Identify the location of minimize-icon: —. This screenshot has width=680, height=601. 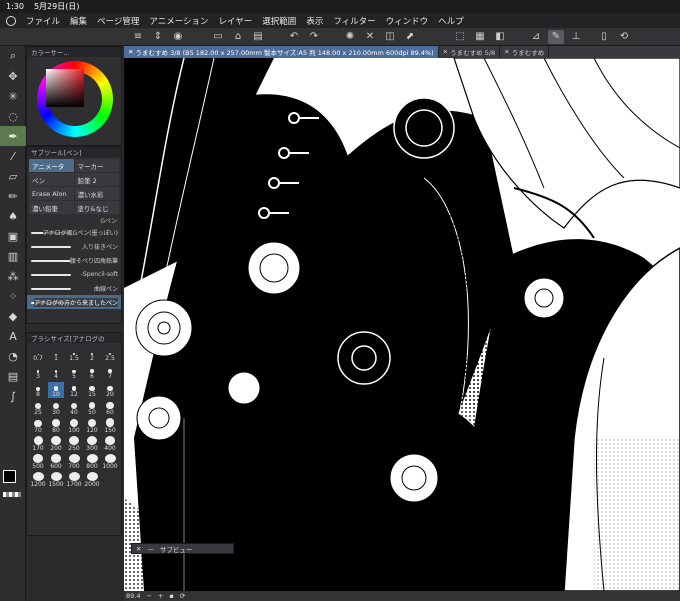
(150, 549).